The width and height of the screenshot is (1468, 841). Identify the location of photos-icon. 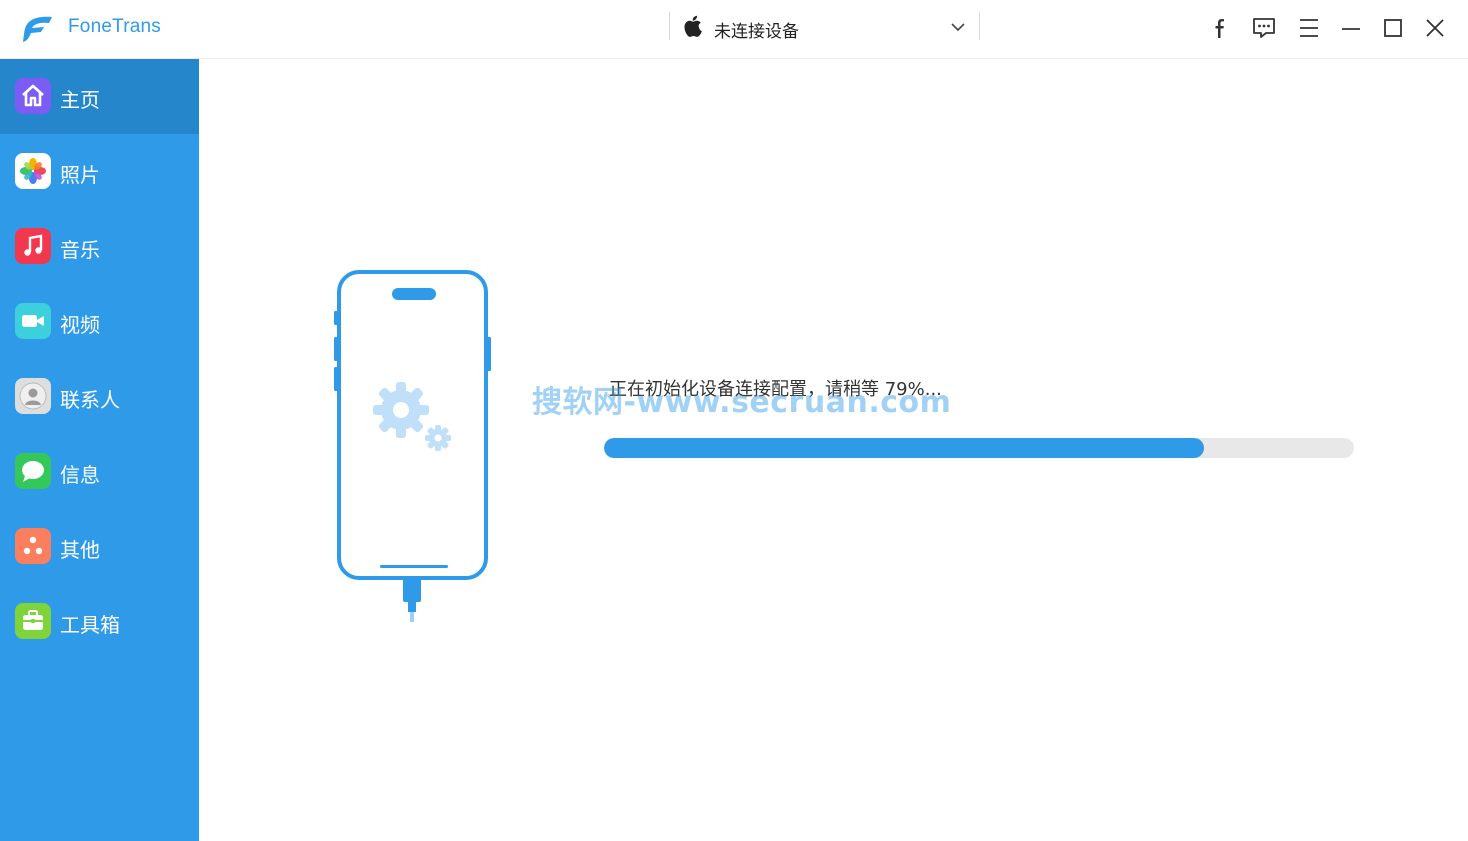
(33, 171).